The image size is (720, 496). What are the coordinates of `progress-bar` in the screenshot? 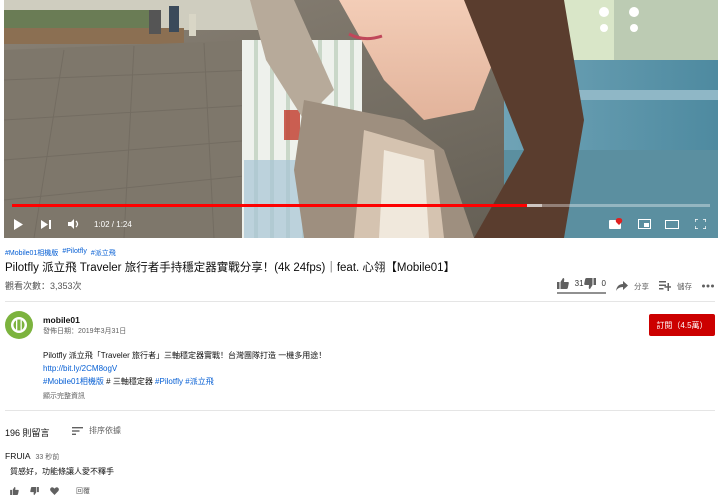 It's located at (361, 205).